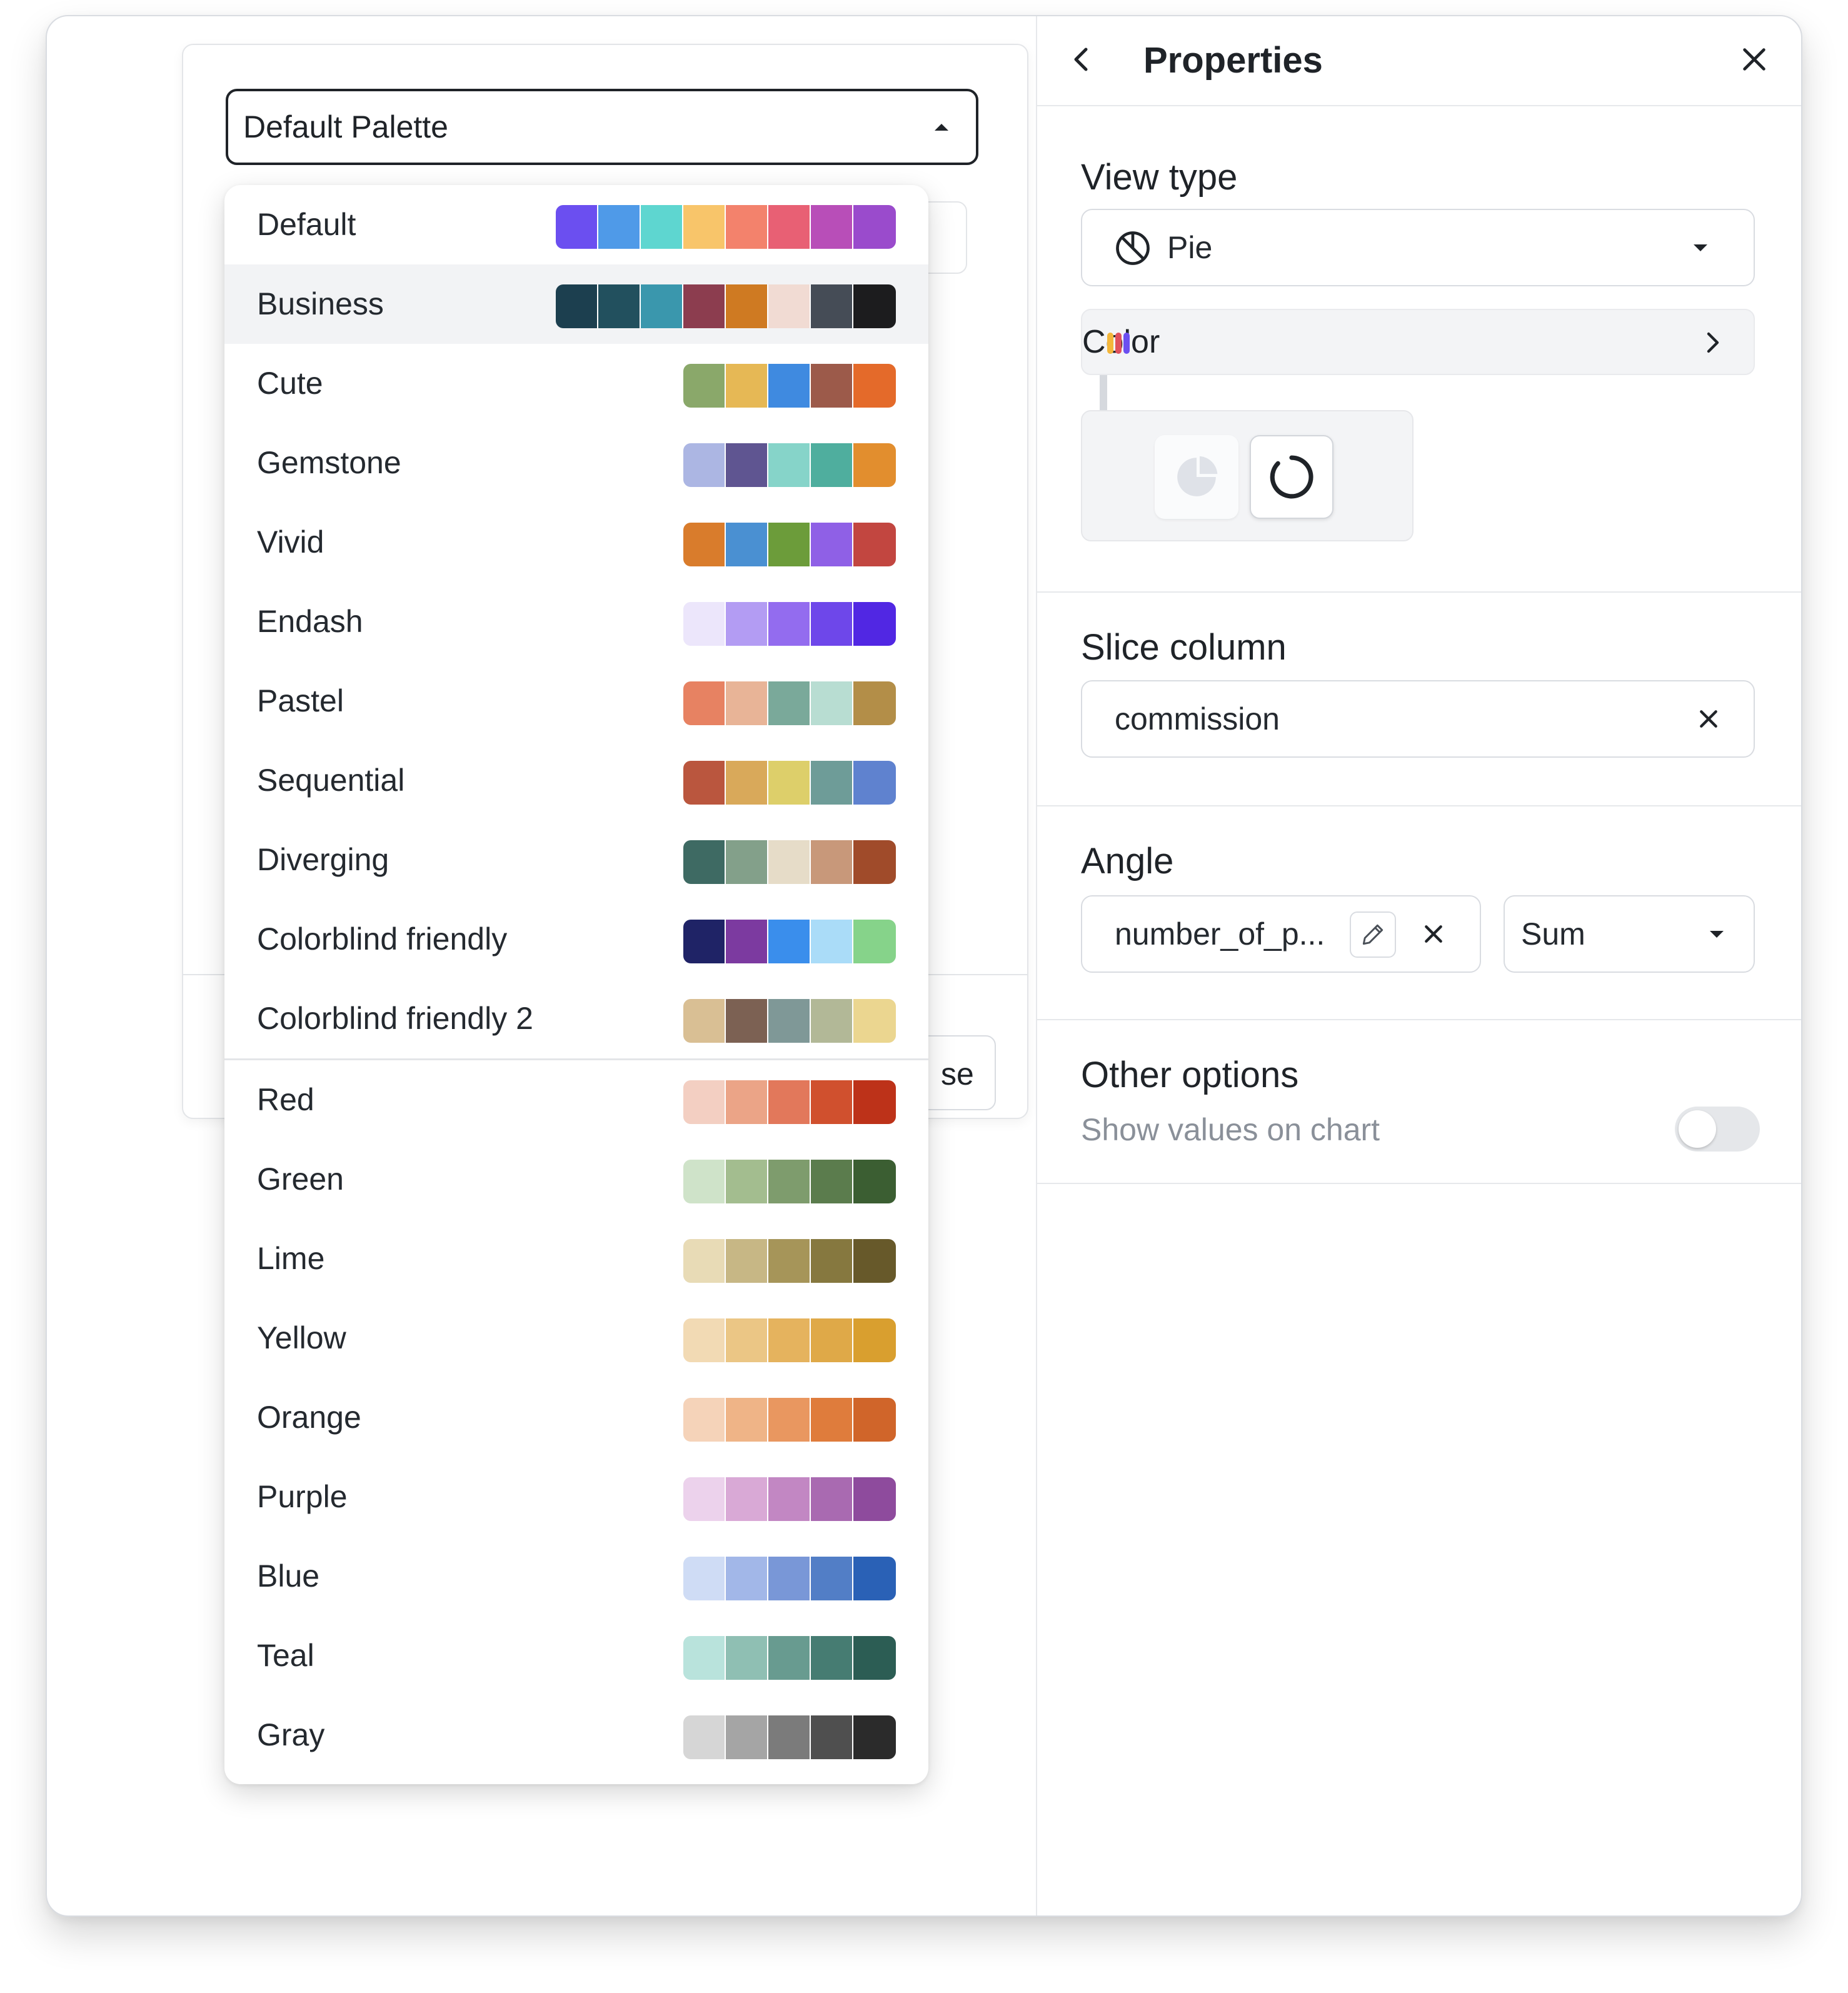 This screenshot has height=1993, width=1848. I want to click on caret-up-icon, so click(941, 127).